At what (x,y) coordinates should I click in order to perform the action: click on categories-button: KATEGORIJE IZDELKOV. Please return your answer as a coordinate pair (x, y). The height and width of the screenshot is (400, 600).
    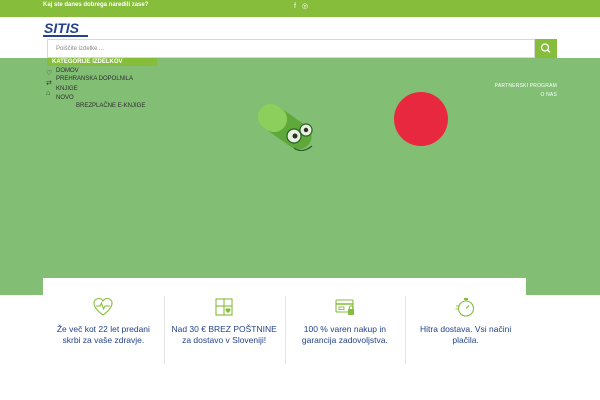
    Looking at the image, I should click on (102, 62).